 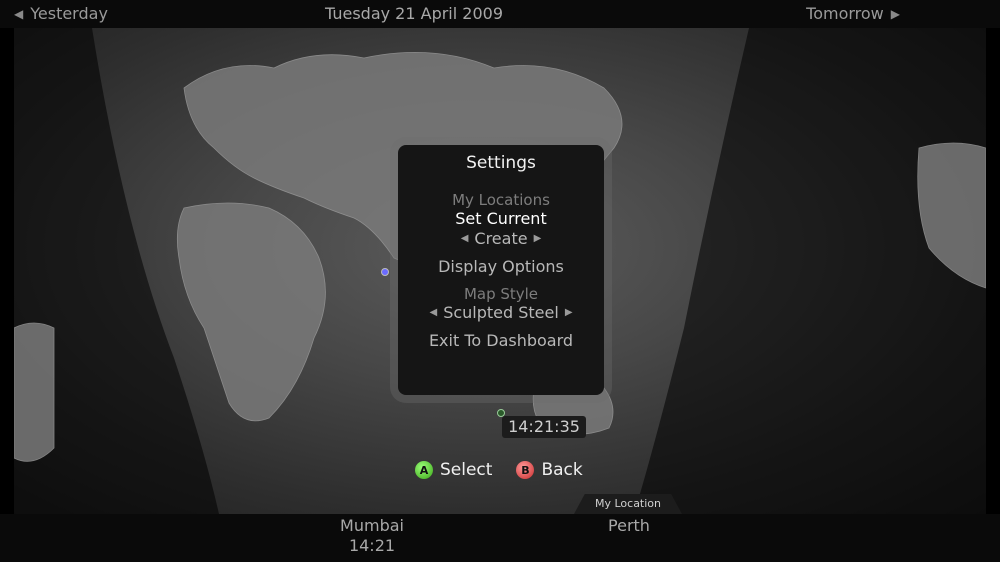 I want to click on controller-hints: A Select B Back, so click(x=499, y=470).